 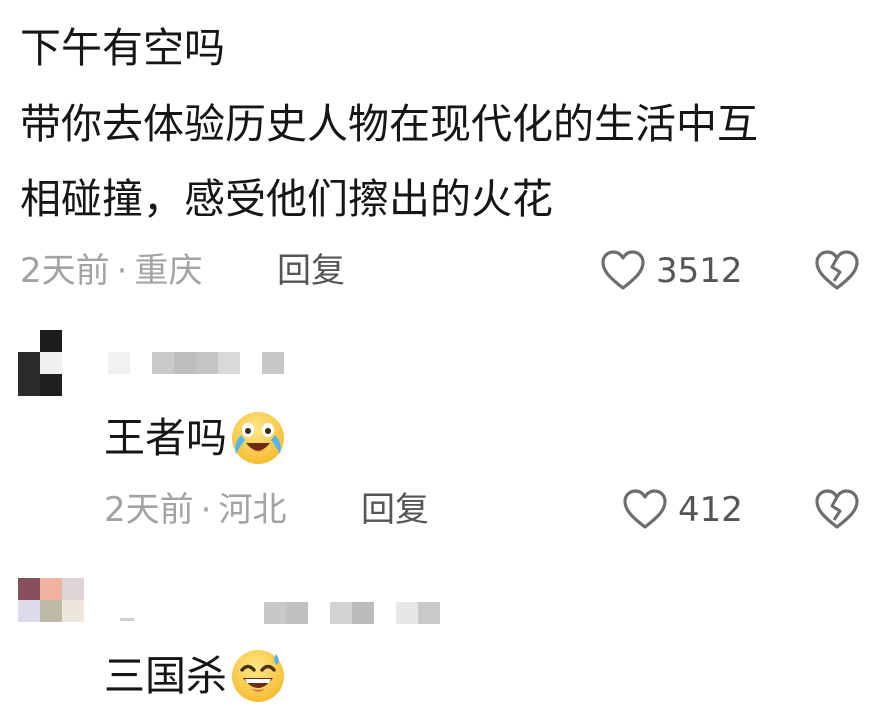 I want to click on crying-laughing-face-emoji, so click(x=258, y=438).